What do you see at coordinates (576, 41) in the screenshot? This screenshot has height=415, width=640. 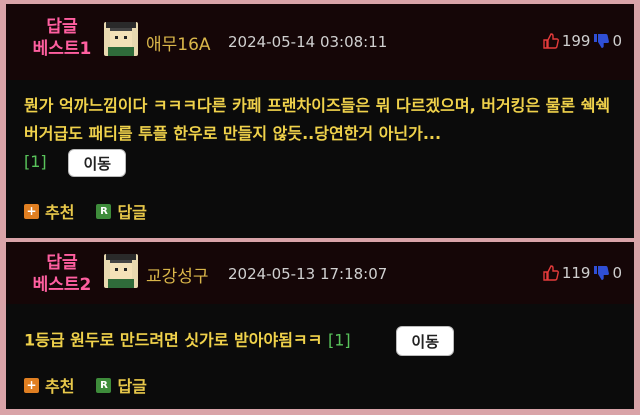 I see `upvote-count: 199` at bounding box center [576, 41].